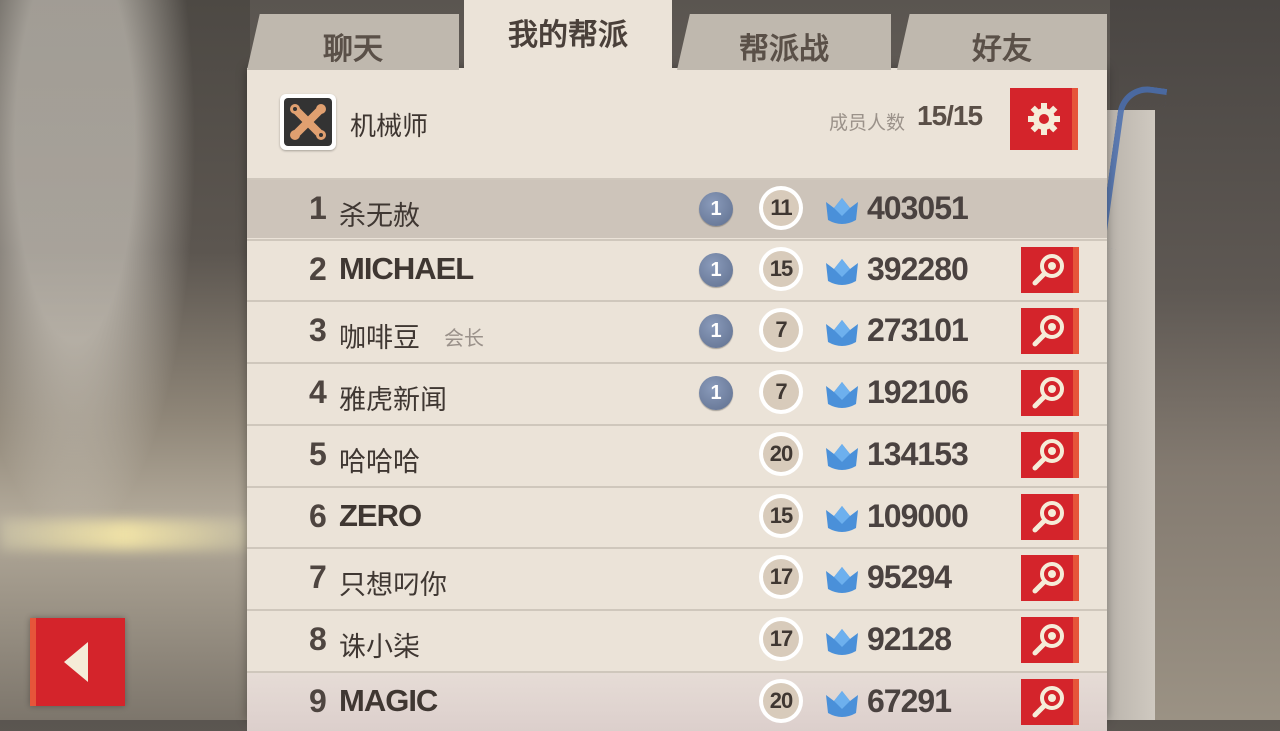 The width and height of the screenshot is (1280, 731). I want to click on member-score: 109000, so click(918, 516).